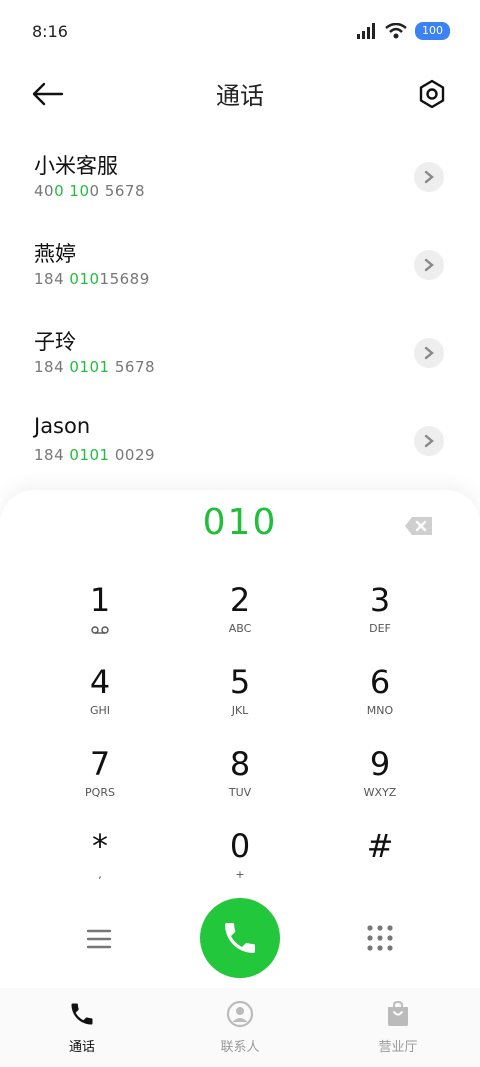  Describe the element at coordinates (55, 254) in the screenshot. I see `contact-name: 燕婷` at that location.